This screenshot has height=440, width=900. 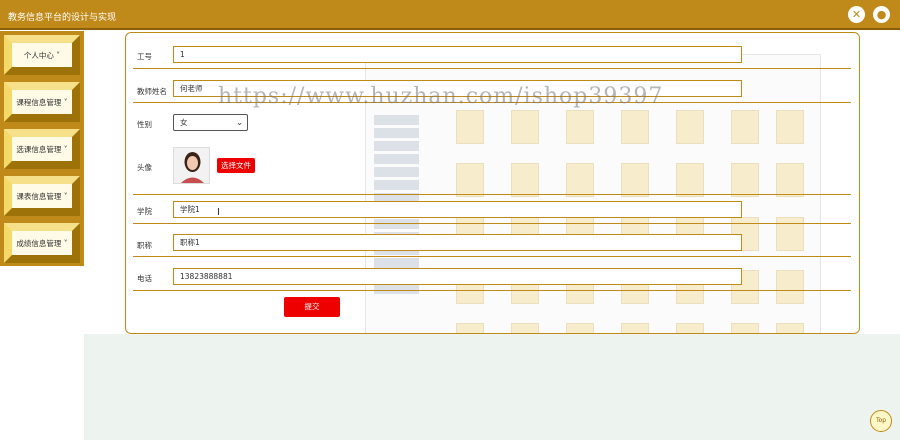 What do you see at coordinates (457, 209) in the screenshot?
I see `college-field: 学院1` at bounding box center [457, 209].